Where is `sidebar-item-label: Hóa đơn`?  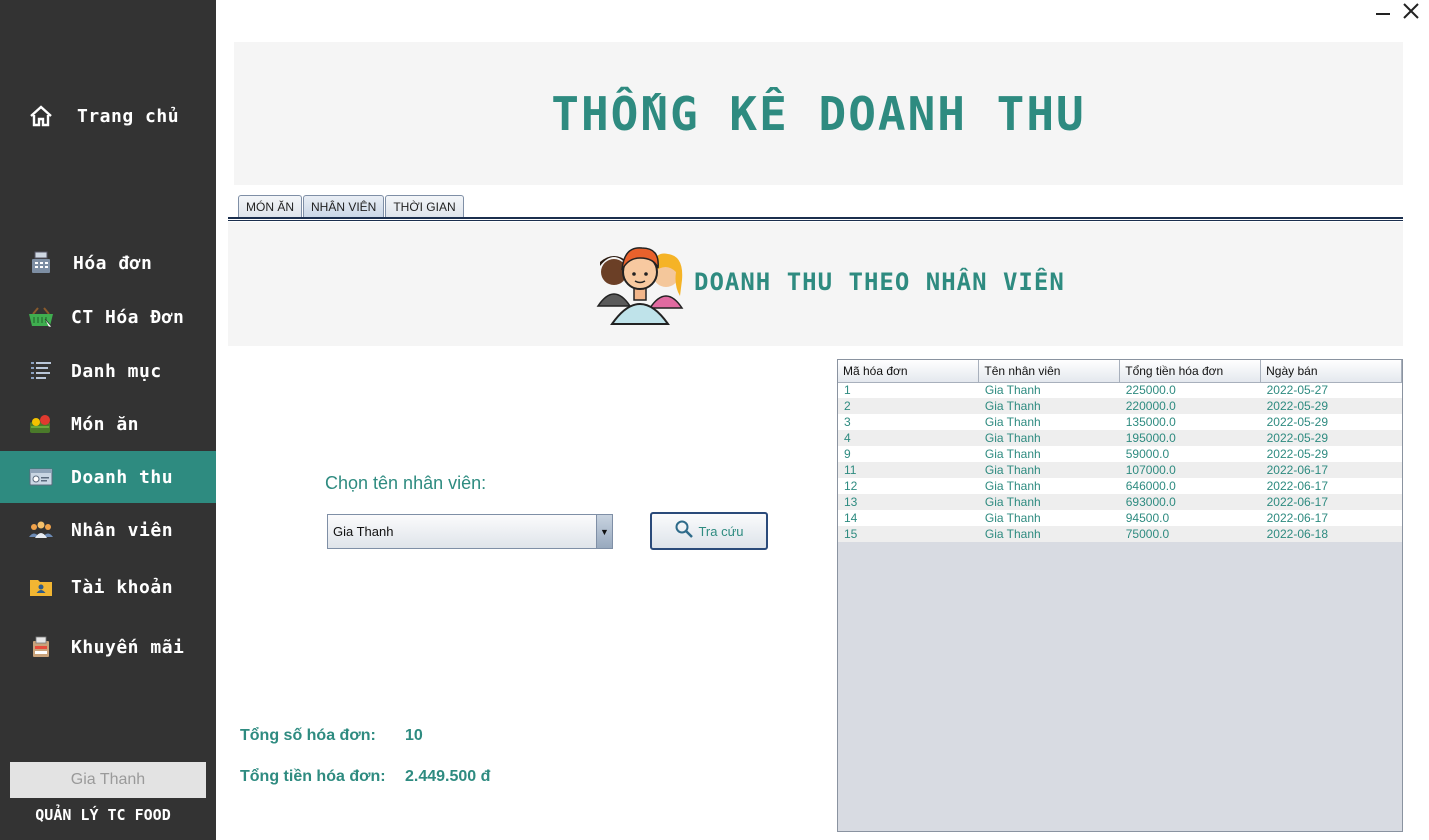 sidebar-item-label: Hóa đơn is located at coordinates (113, 263).